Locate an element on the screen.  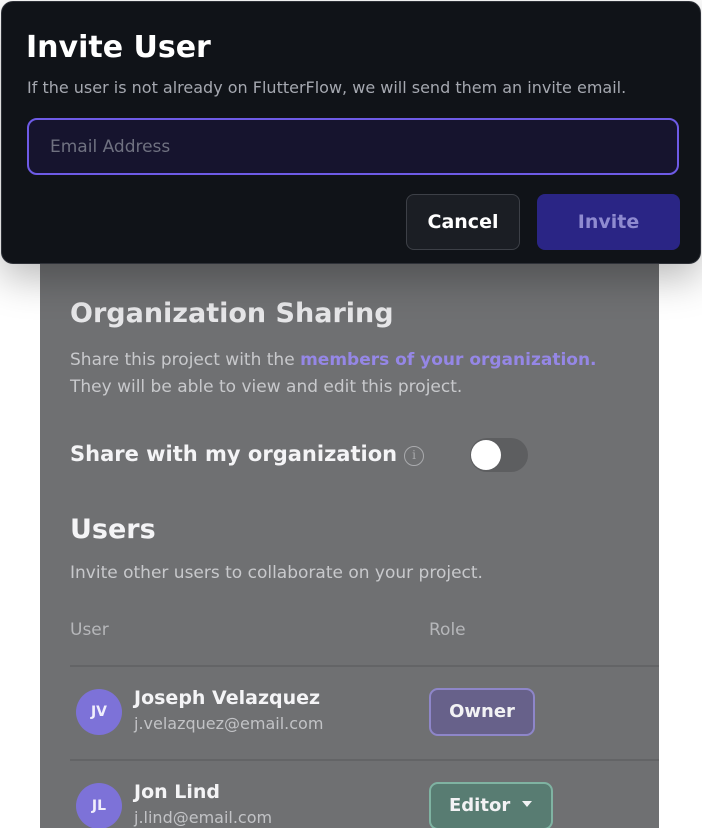
role-badge-owner: Owner is located at coordinates (482, 712).